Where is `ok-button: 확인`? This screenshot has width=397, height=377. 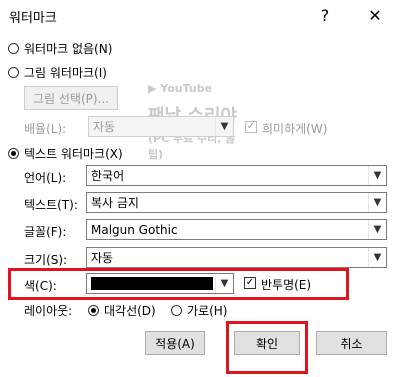 ok-button: 확인 is located at coordinates (267, 343).